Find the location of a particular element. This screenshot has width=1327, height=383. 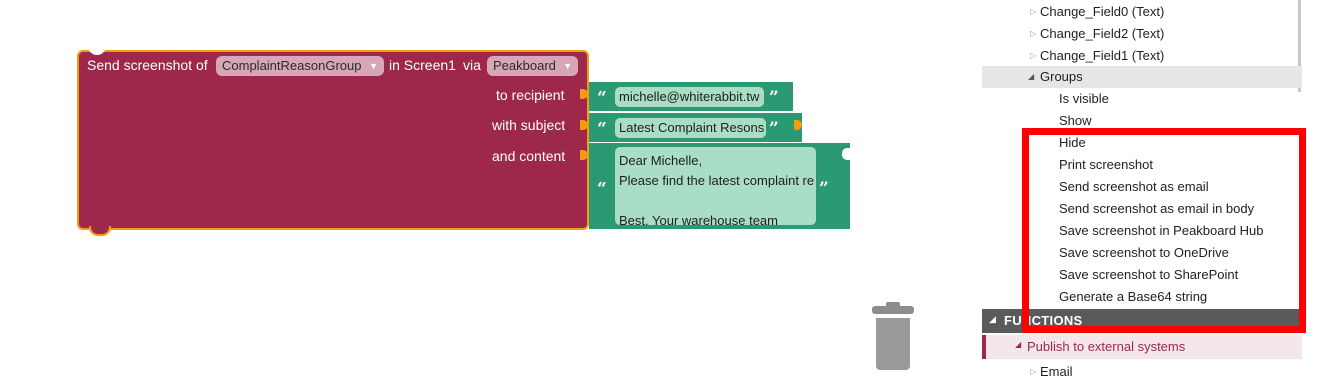

group-dropdown: ComplaintReasonGroup ▼ is located at coordinates (300, 66).